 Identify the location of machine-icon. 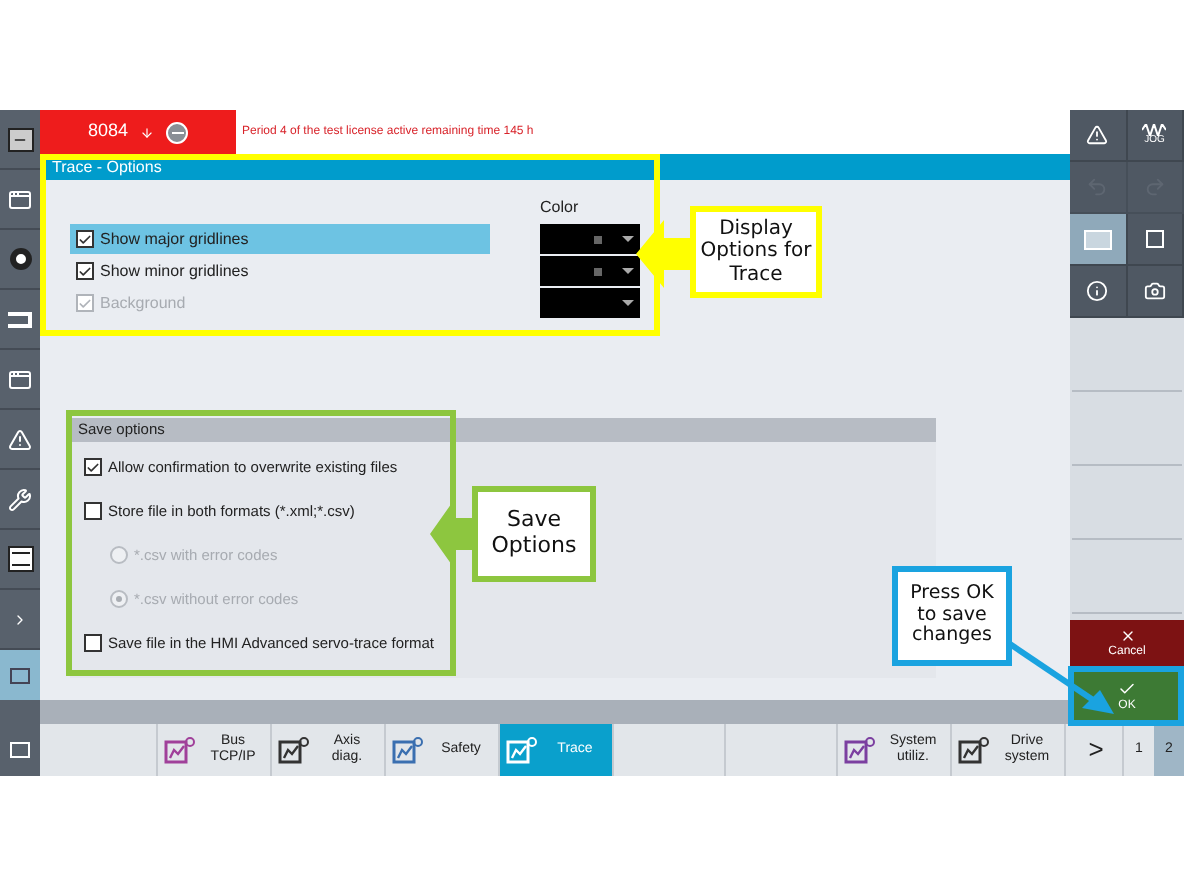
(20, 139).